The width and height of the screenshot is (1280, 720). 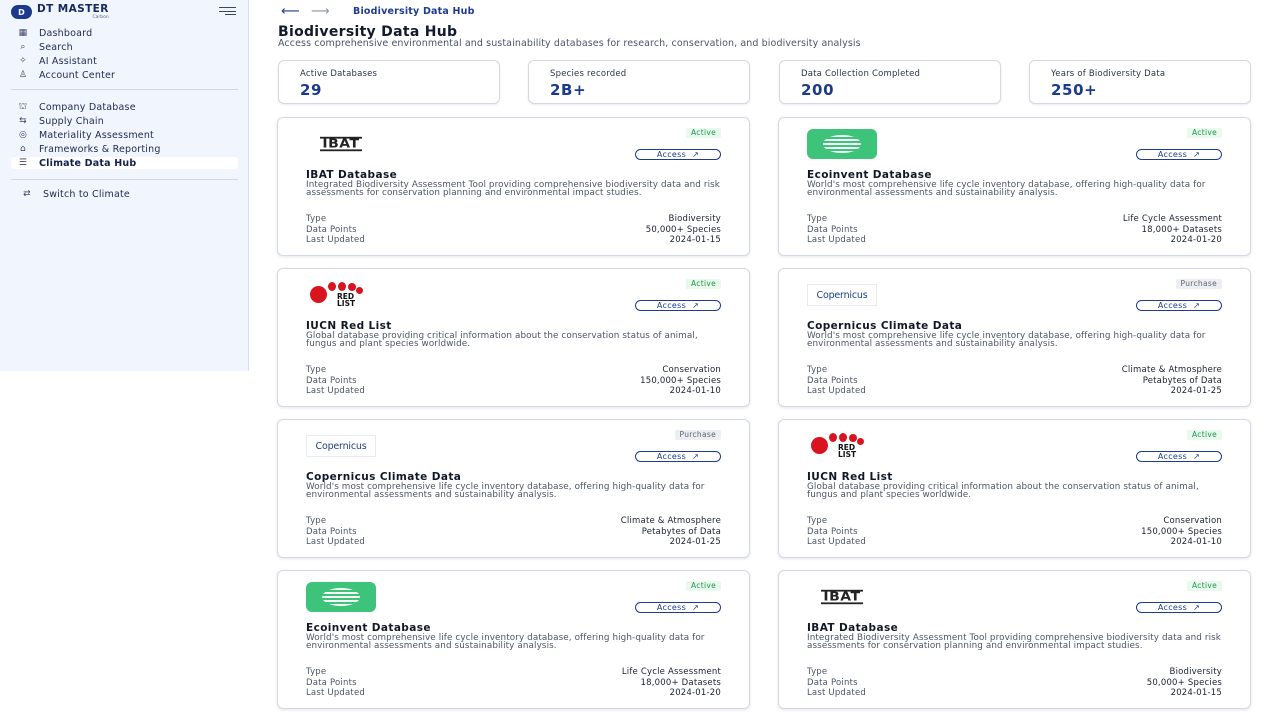 I want to click on sidebar-item-materiality-assessment: ◎ Materiality Assessment, so click(x=124, y=135).